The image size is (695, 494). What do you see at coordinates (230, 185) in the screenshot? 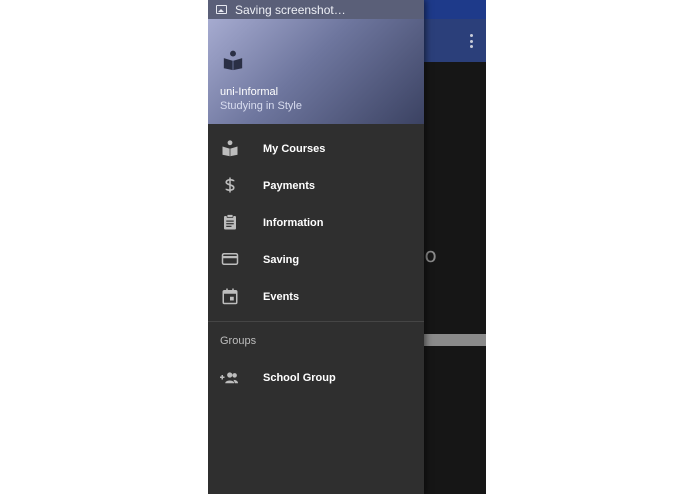
I see `dollar-icon` at bounding box center [230, 185].